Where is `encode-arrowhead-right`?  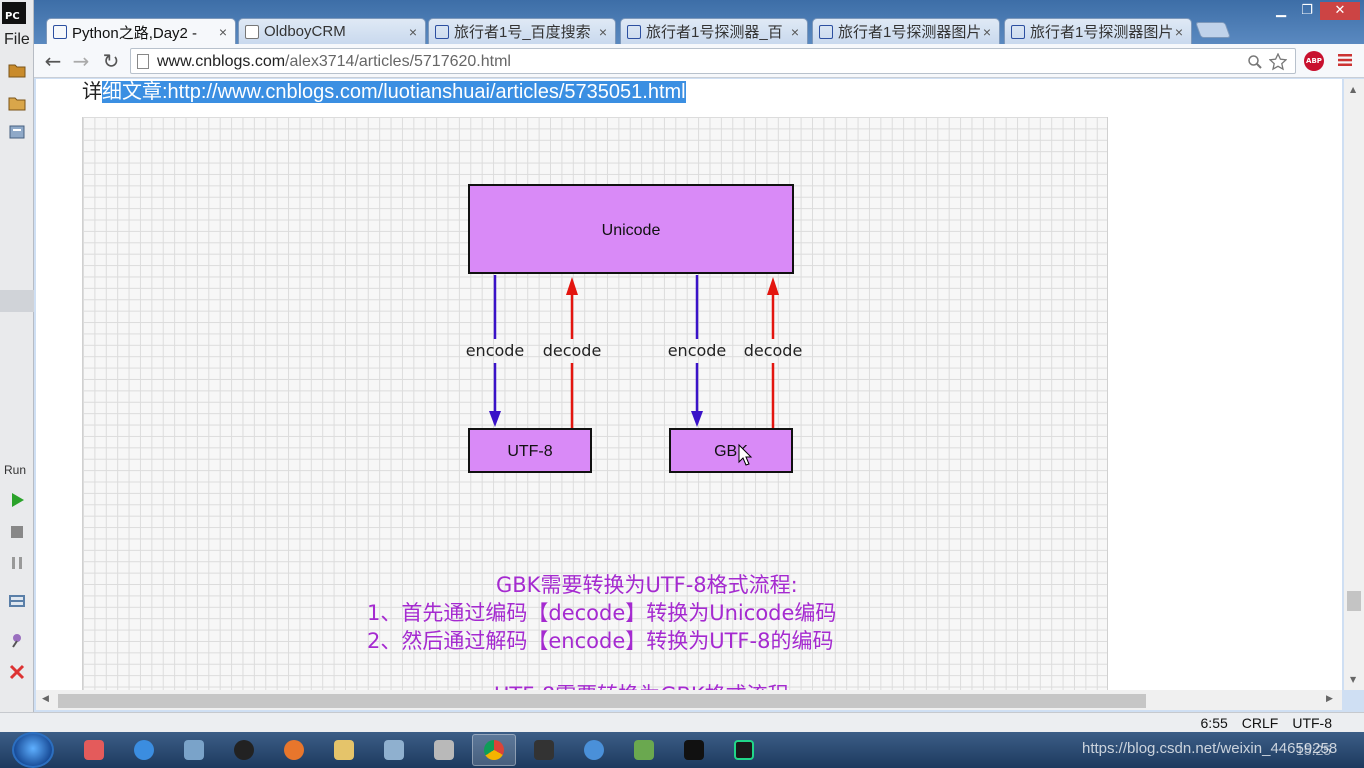
encode-arrowhead-right is located at coordinates (697, 419).